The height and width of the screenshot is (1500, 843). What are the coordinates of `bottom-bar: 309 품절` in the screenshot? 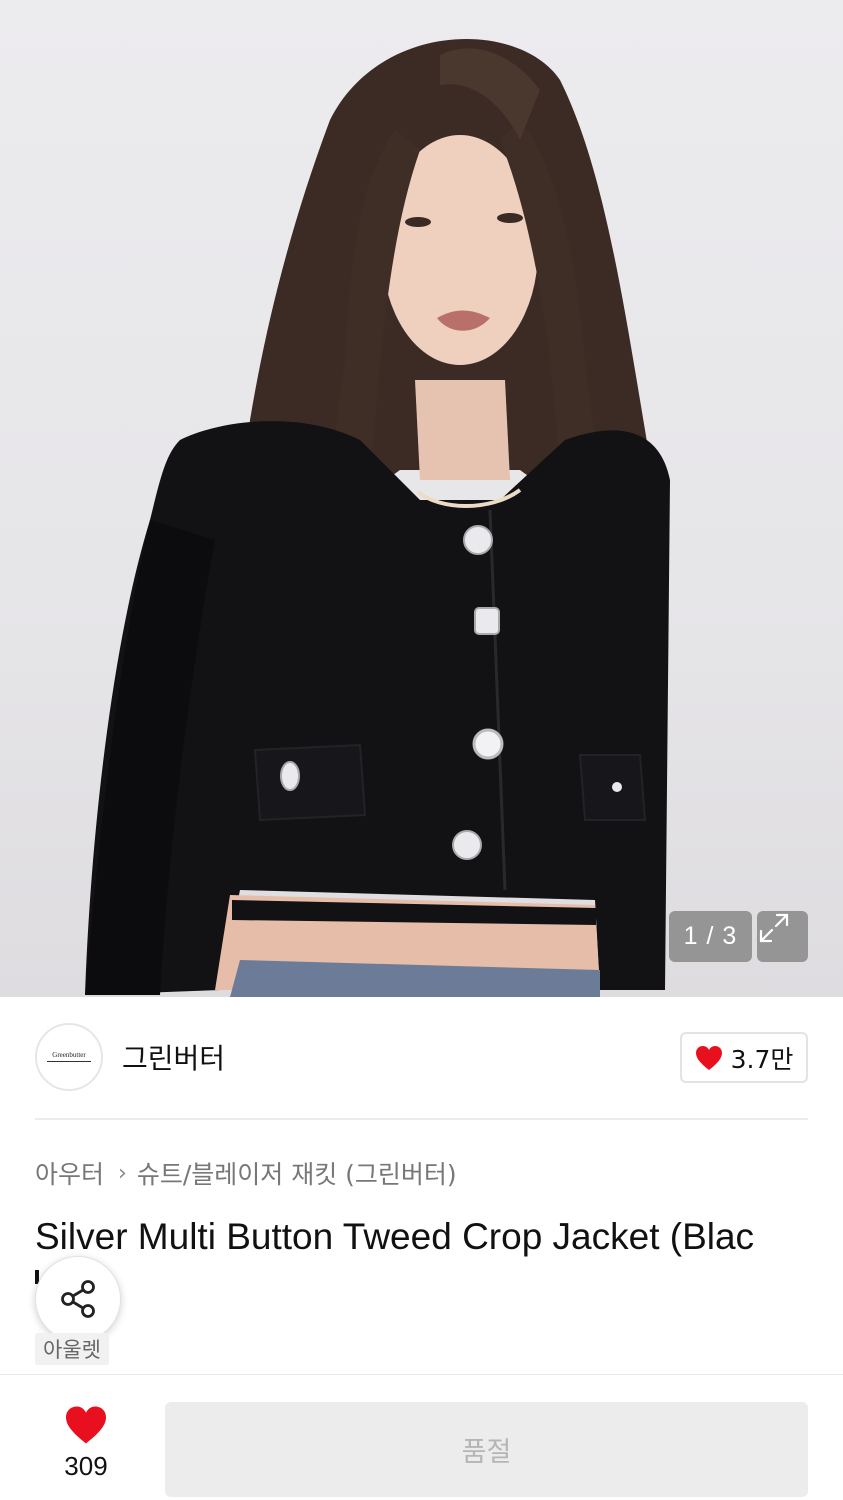 It's located at (421, 1437).